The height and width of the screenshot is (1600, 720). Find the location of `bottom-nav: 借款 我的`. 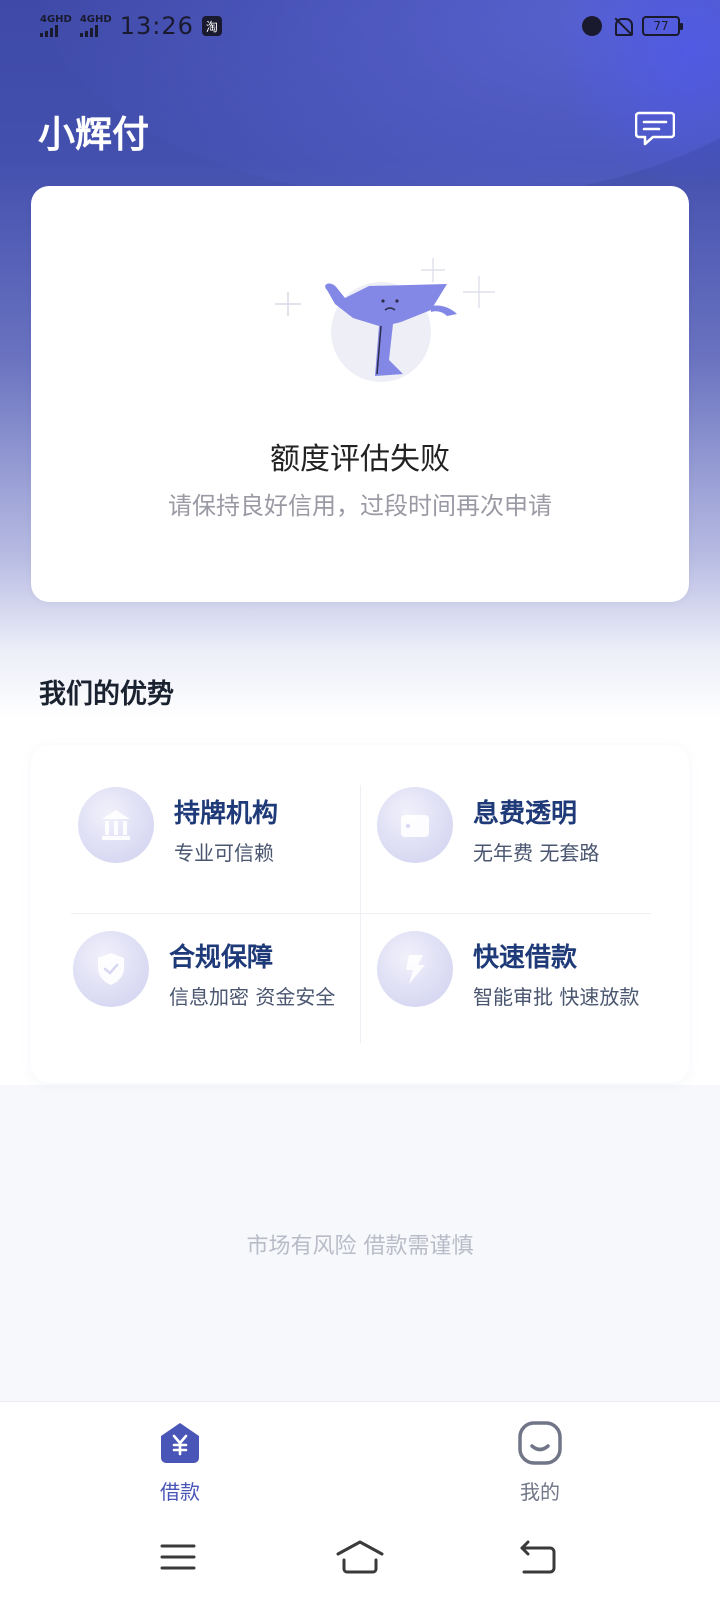

bottom-nav: 借款 我的 is located at coordinates (360, 1458).